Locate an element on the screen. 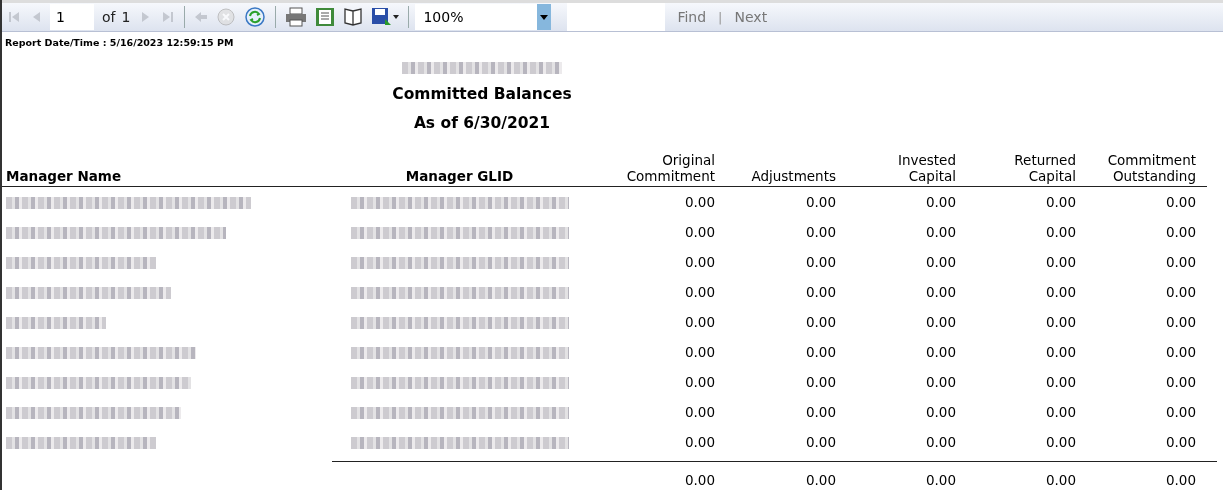 The image size is (1223, 490). caret-icon is located at coordinates (544, 17).